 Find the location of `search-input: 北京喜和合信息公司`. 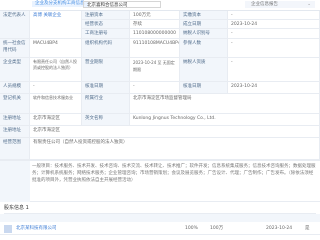

search-input: 北京喜和合信息公司 is located at coordinates (122, 4).